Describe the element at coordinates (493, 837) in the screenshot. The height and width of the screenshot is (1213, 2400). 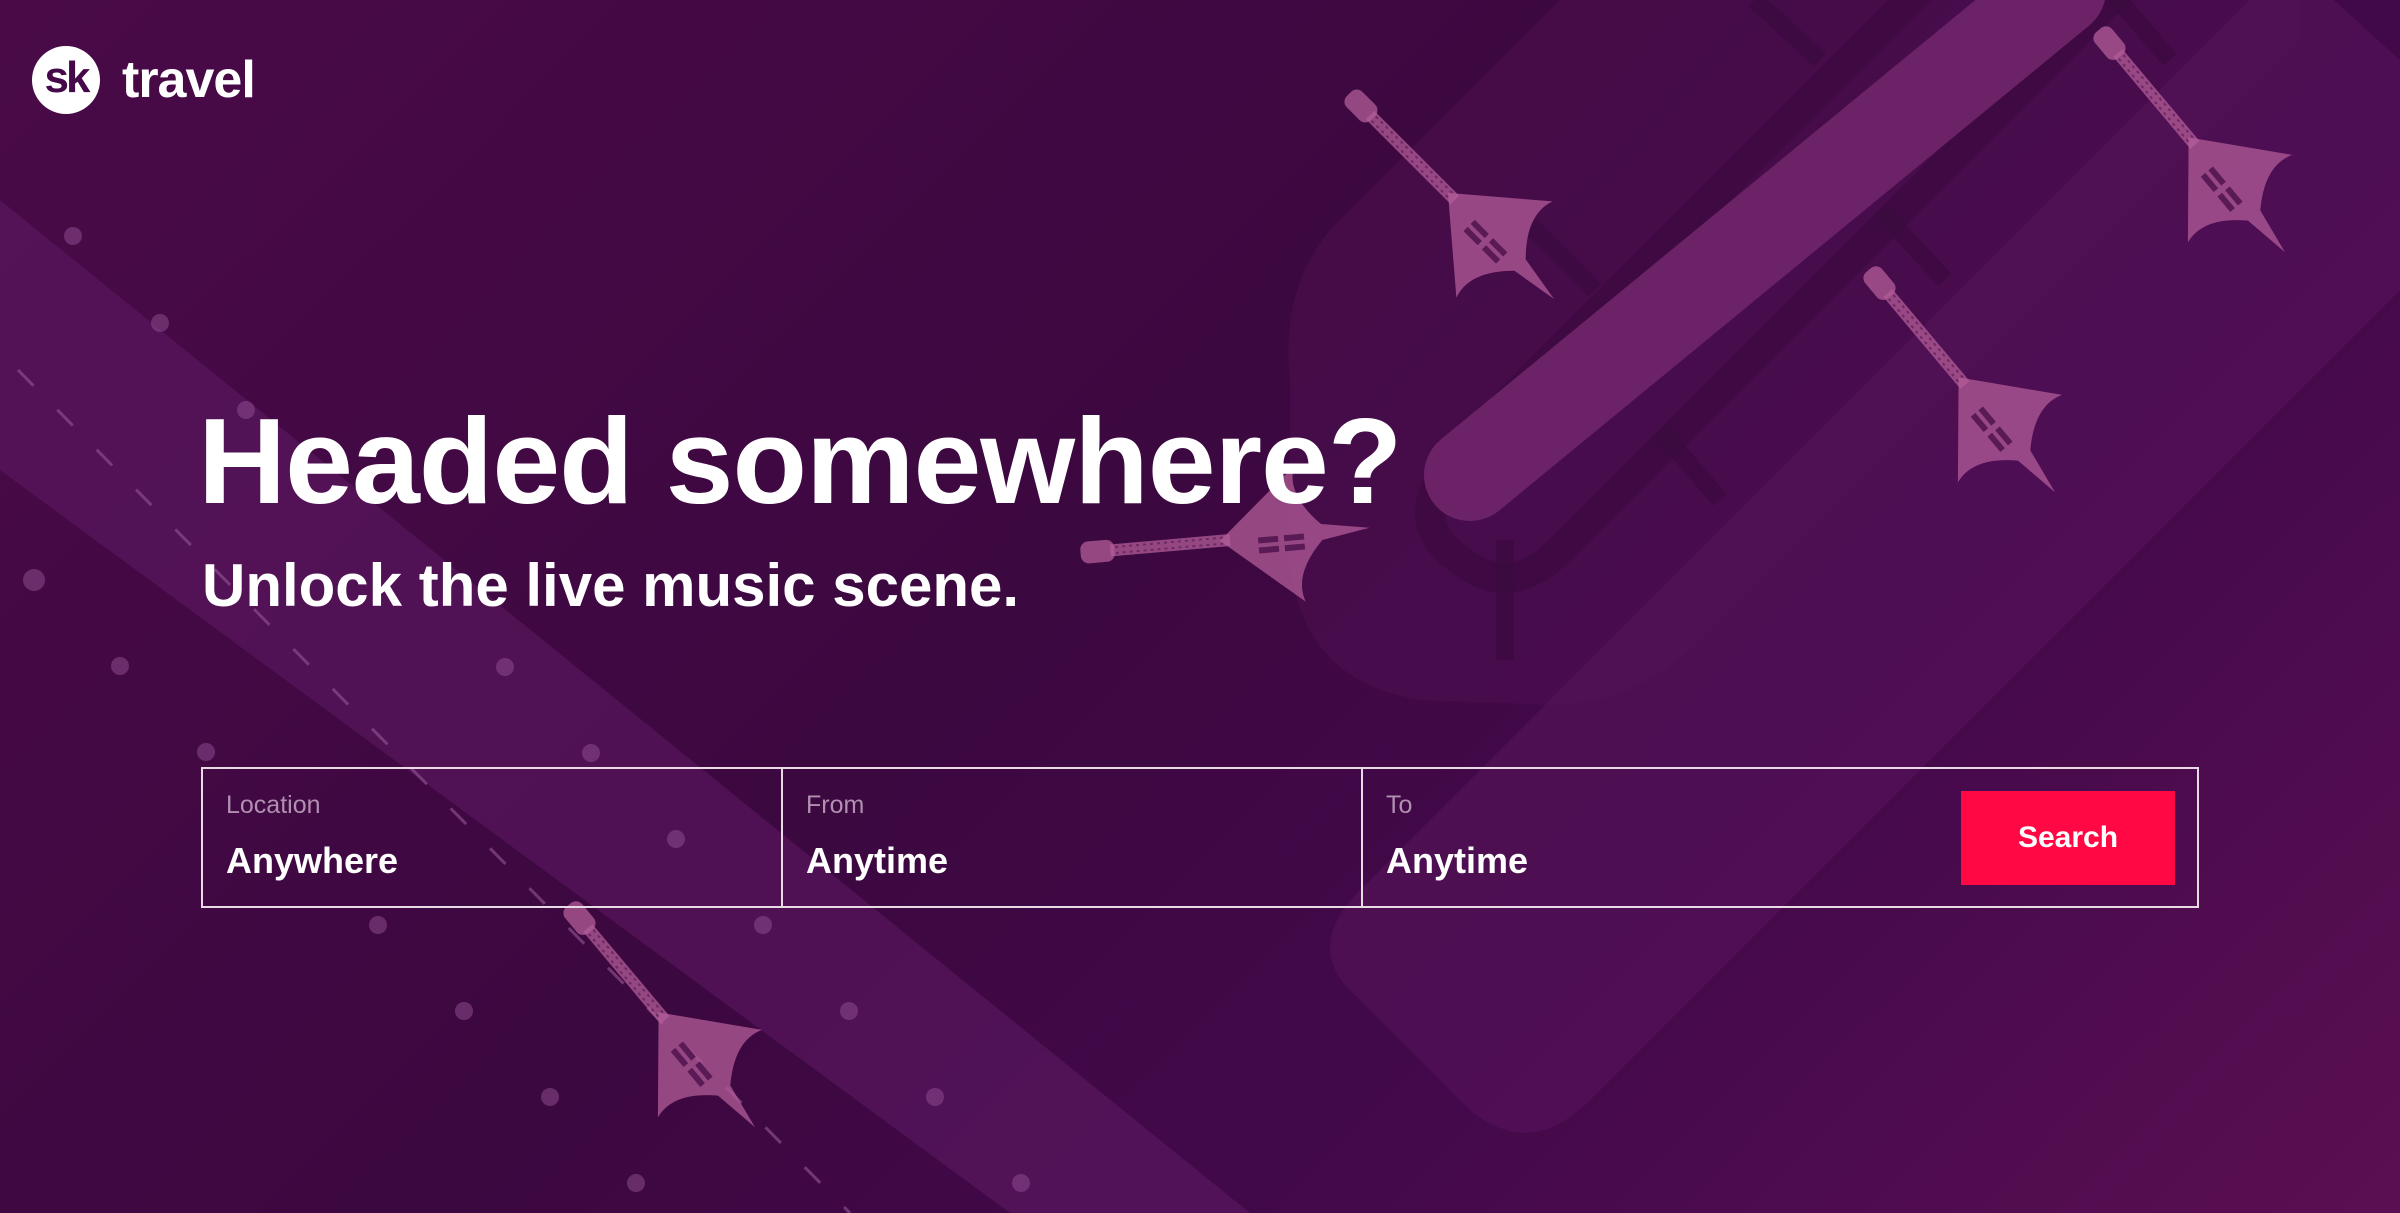
I see `location-field: Location Anywhere` at that location.